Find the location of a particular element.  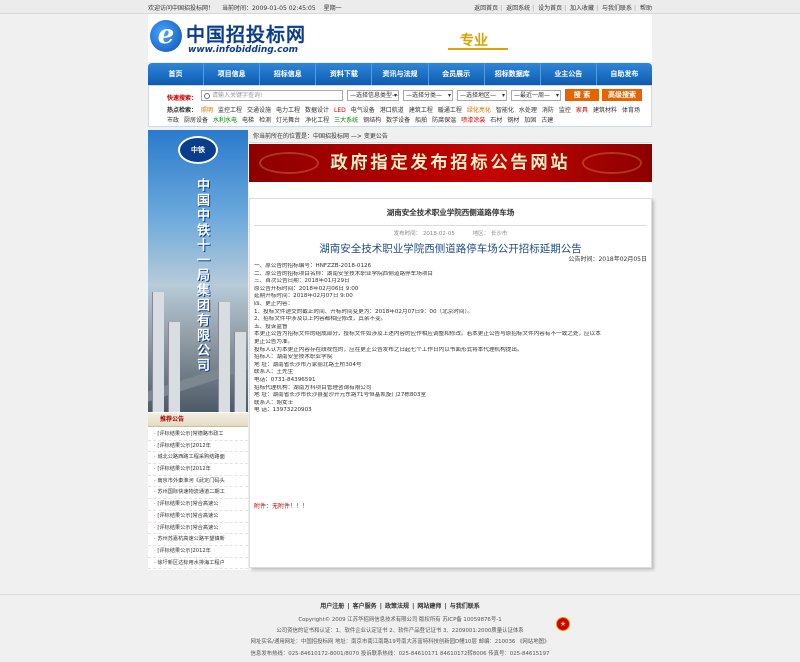

nav-owner-notices: 业主公告 is located at coordinates (569, 74).